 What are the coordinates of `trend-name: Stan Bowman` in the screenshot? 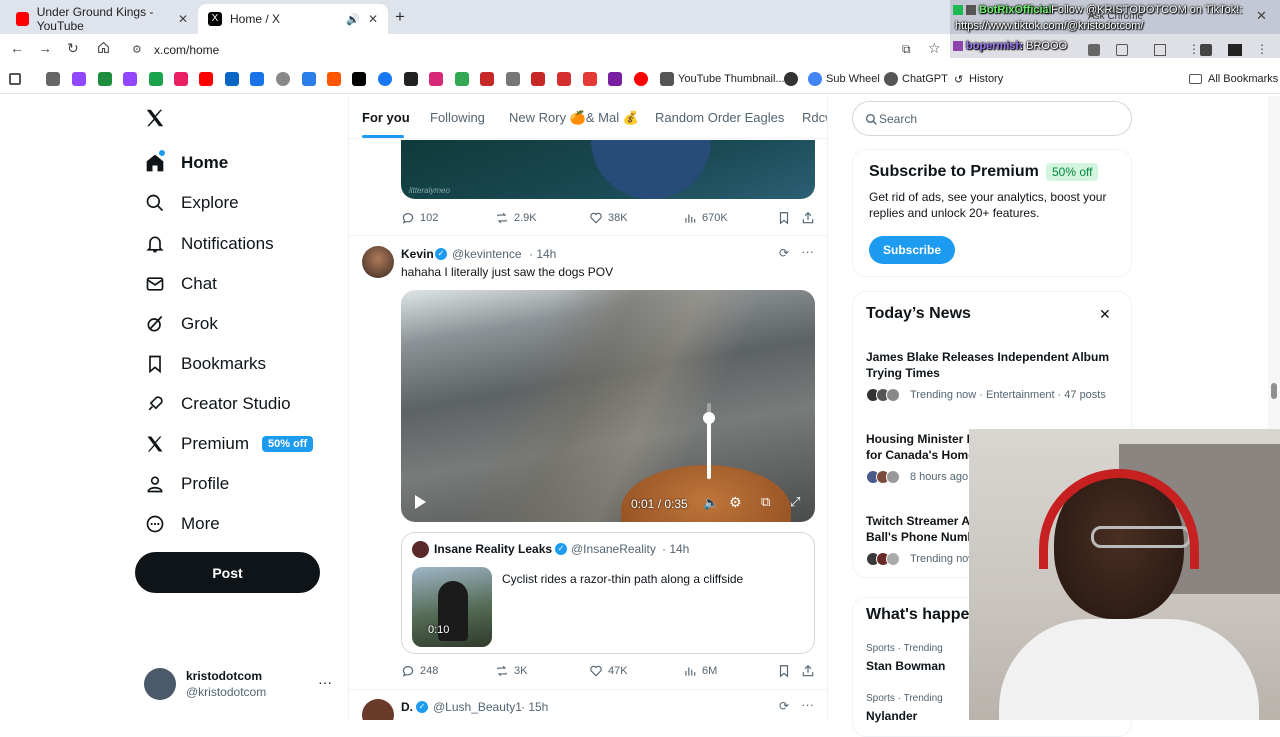 It's located at (905, 666).